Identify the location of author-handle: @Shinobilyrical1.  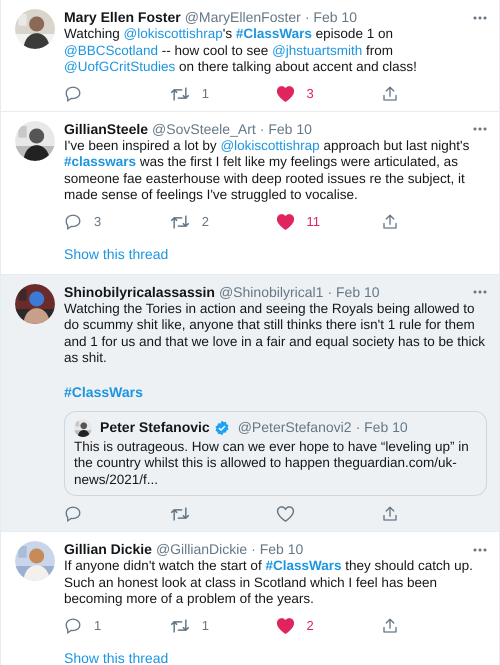
(271, 292).